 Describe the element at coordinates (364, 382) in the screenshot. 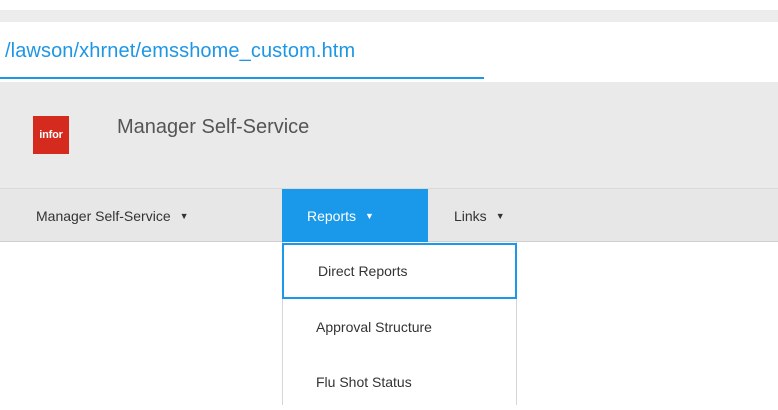

I see `menu-item-label: Flu Shot Status` at that location.